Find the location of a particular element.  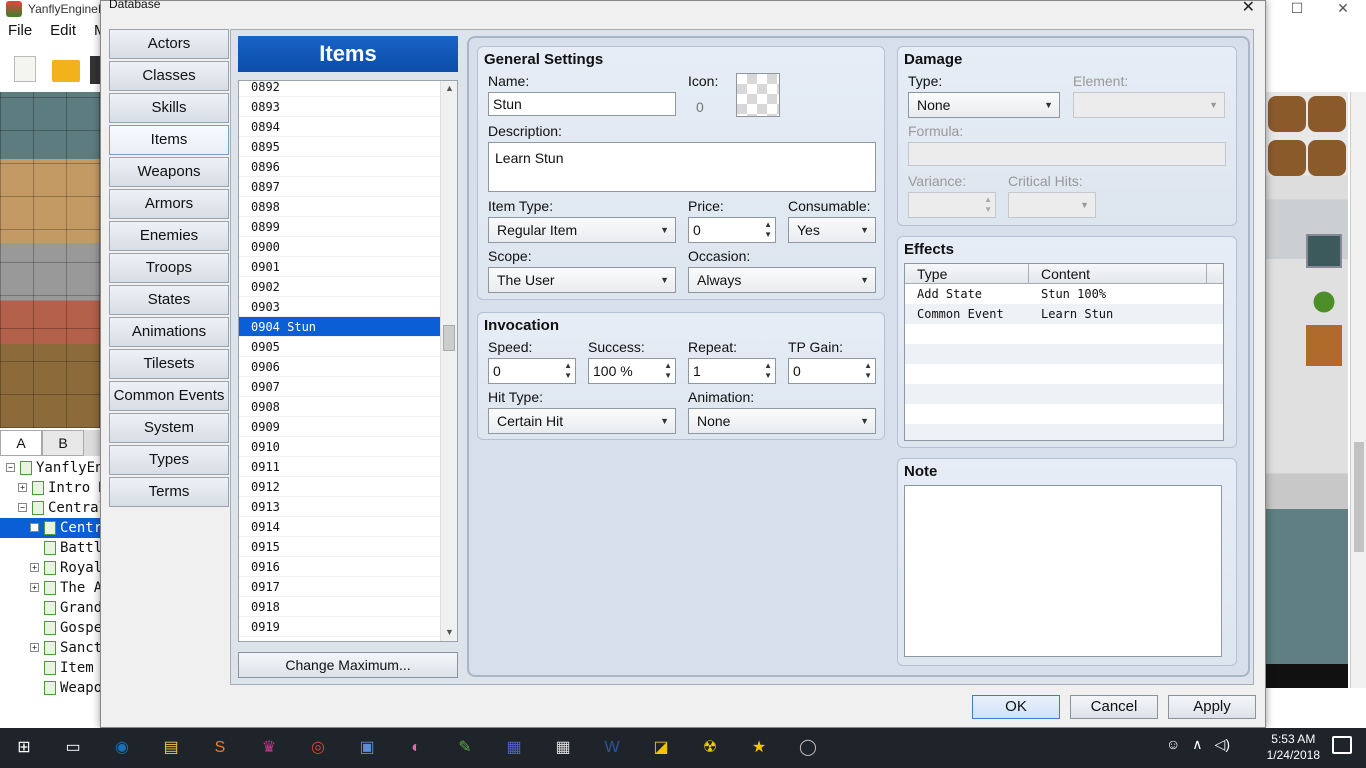

paint-icon: ◐ is located at coordinates (416, 748).